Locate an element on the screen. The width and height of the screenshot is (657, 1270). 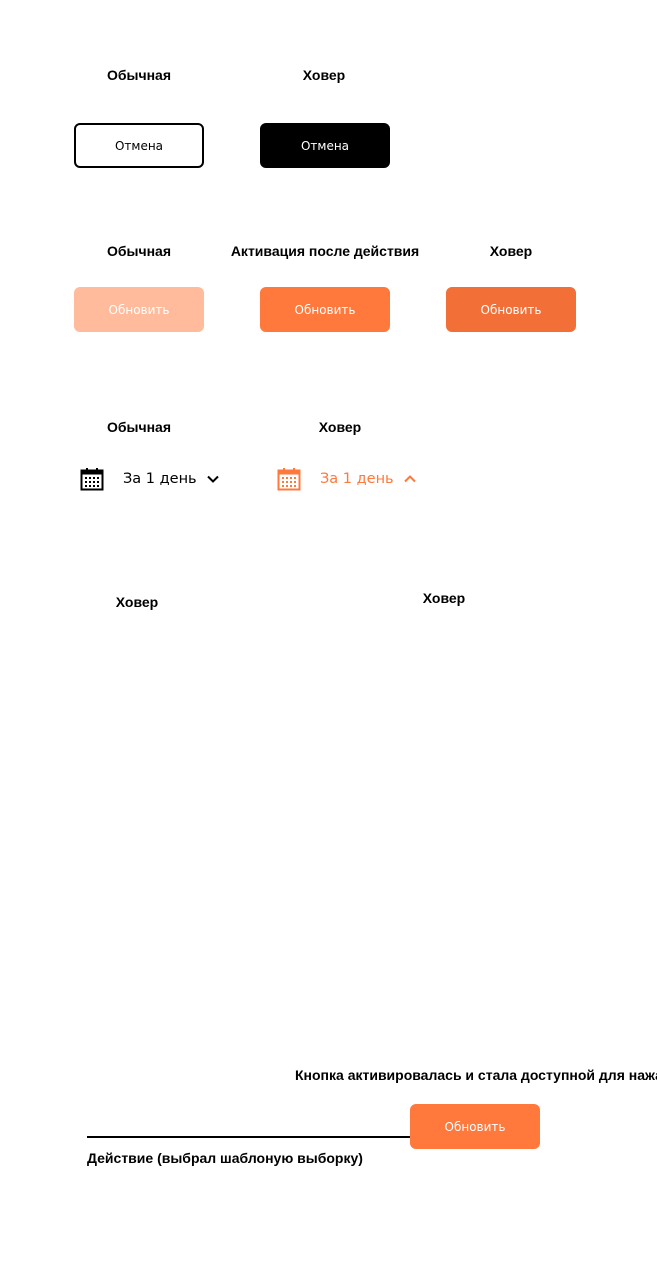
action-label: Действие (выбрал шаблоную выборку) is located at coordinates (225, 1158).